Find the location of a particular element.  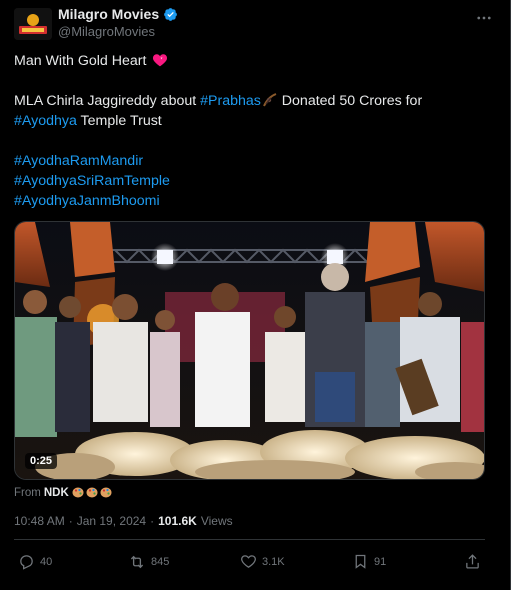

views-count: 101.6K is located at coordinates (177, 521).